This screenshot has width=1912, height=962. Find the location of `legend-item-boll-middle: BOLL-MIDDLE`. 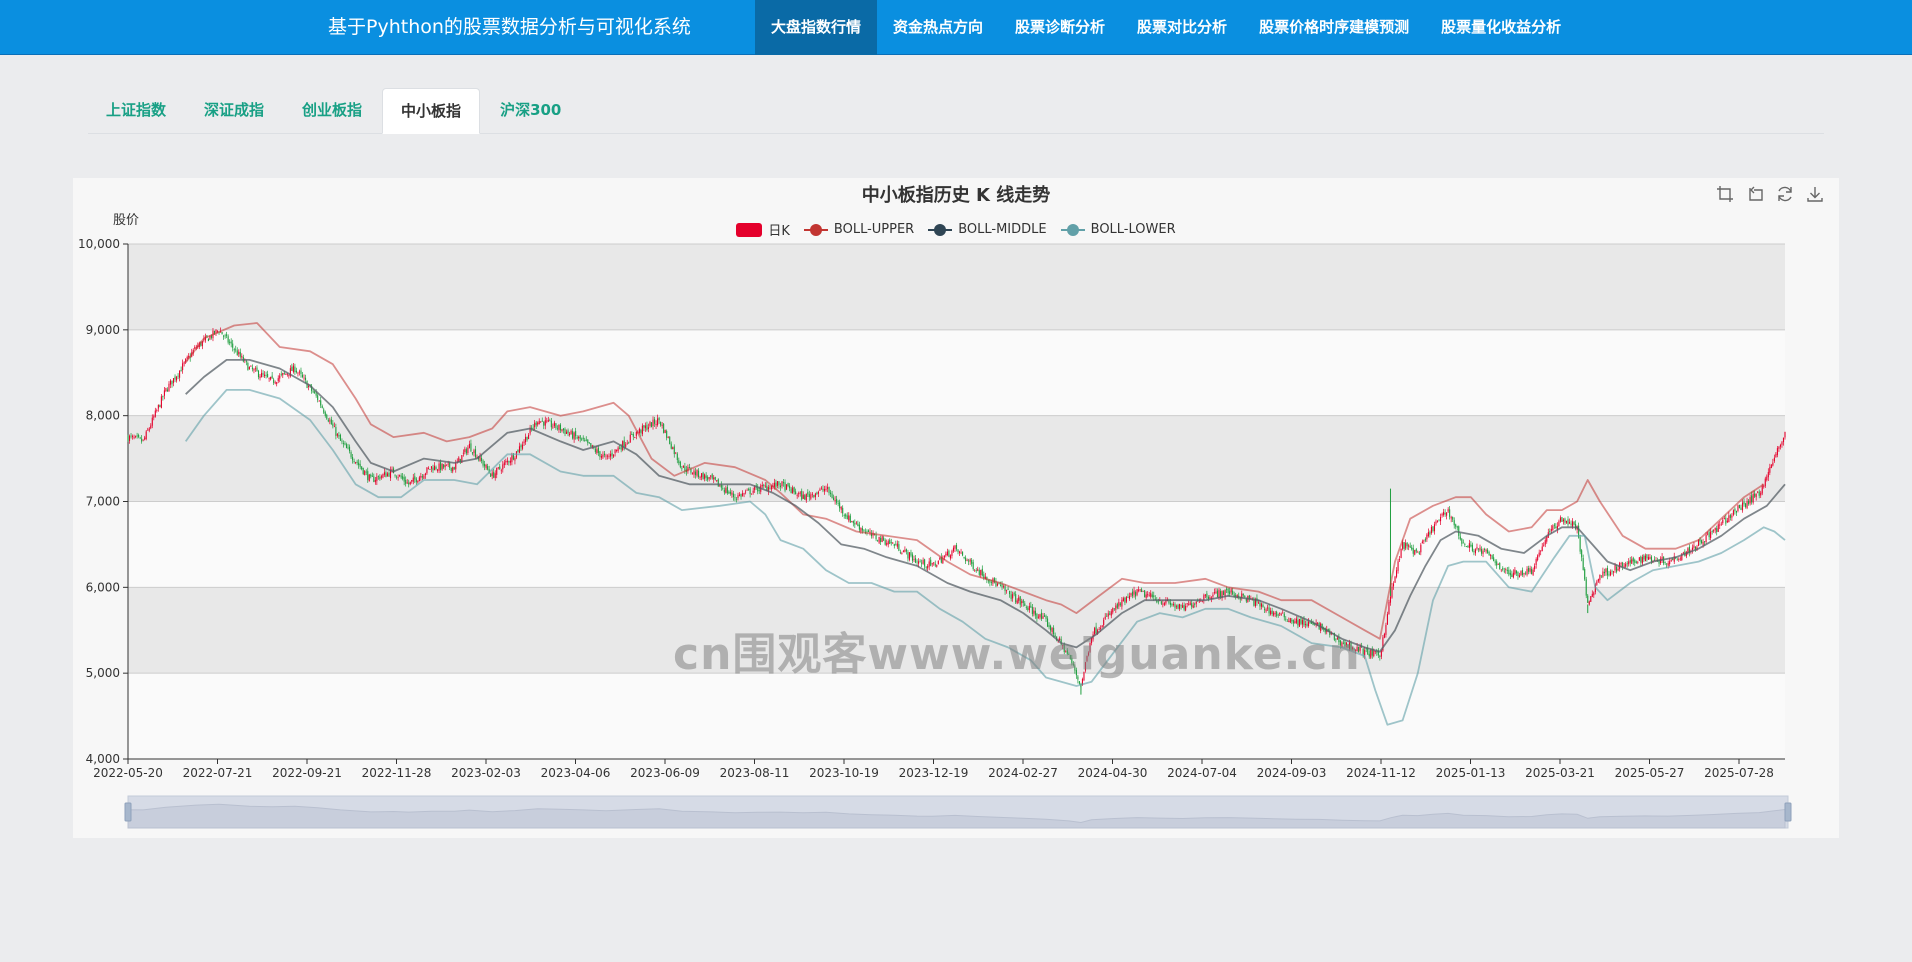

legend-item-boll-middle: BOLL-MIDDLE is located at coordinates (987, 229).